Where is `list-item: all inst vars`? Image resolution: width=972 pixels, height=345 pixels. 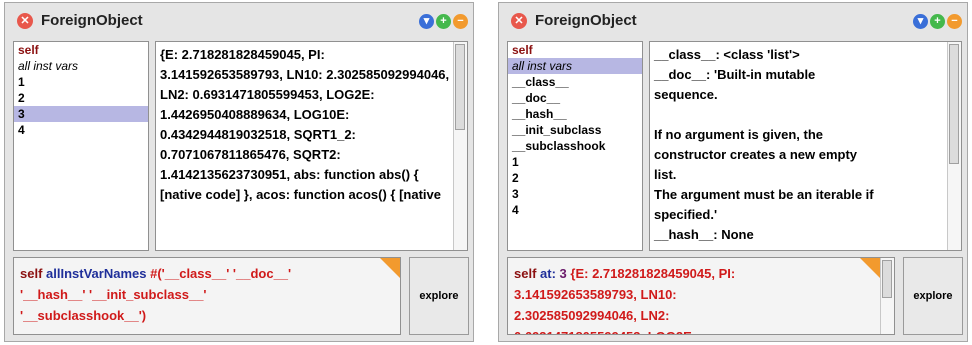 list-item: all inst vars is located at coordinates (81, 66).